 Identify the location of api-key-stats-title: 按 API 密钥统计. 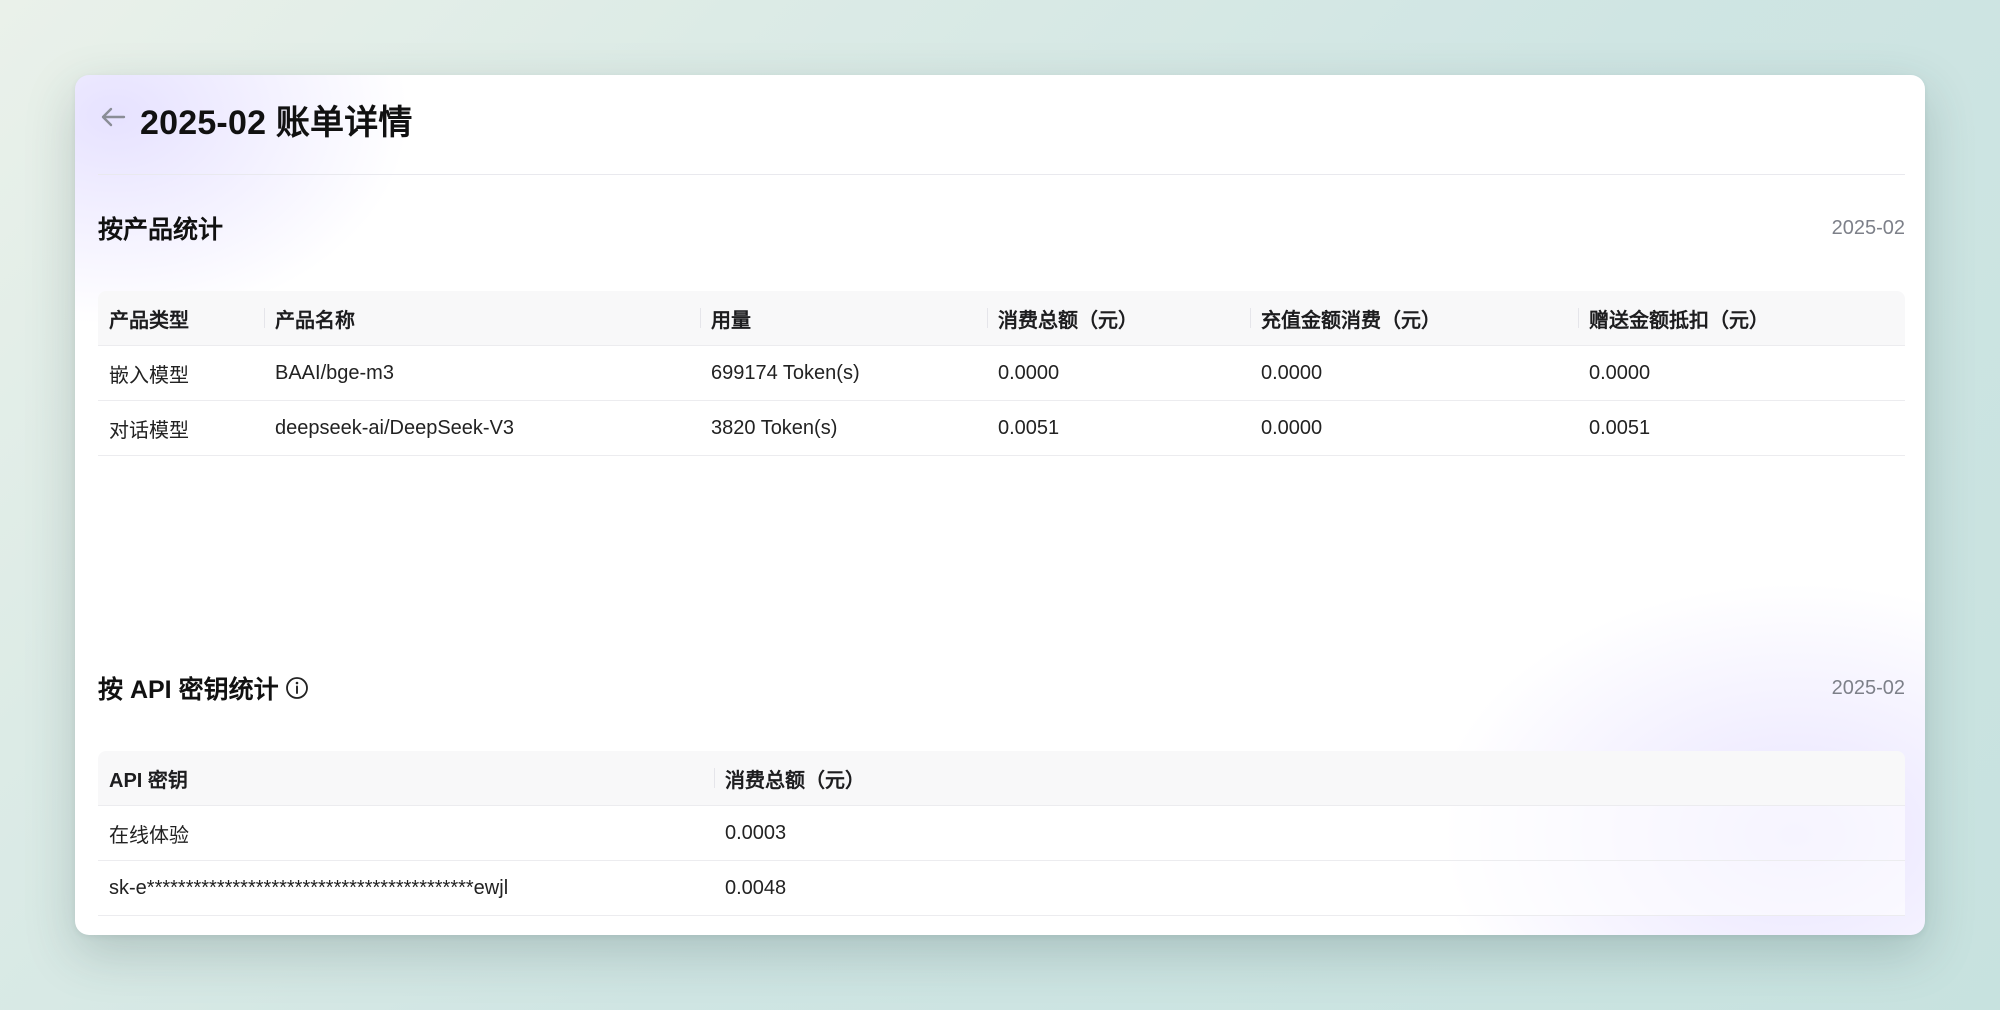
(188, 690).